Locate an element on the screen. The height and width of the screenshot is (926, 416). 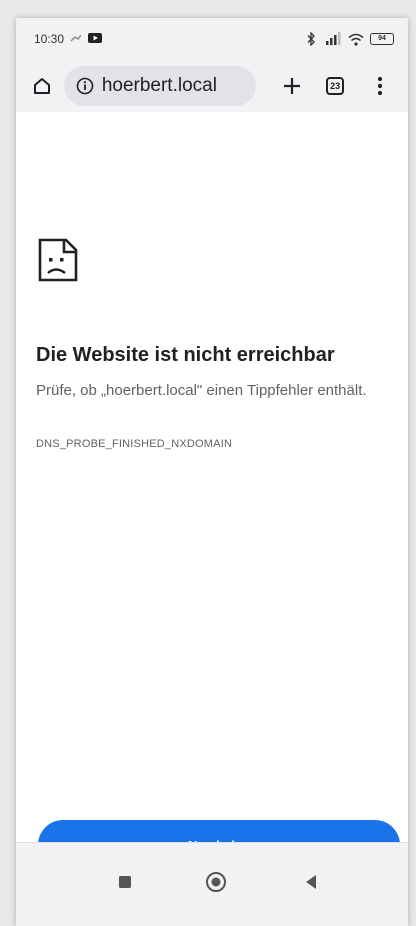
nav-back-icon is located at coordinates (311, 882).